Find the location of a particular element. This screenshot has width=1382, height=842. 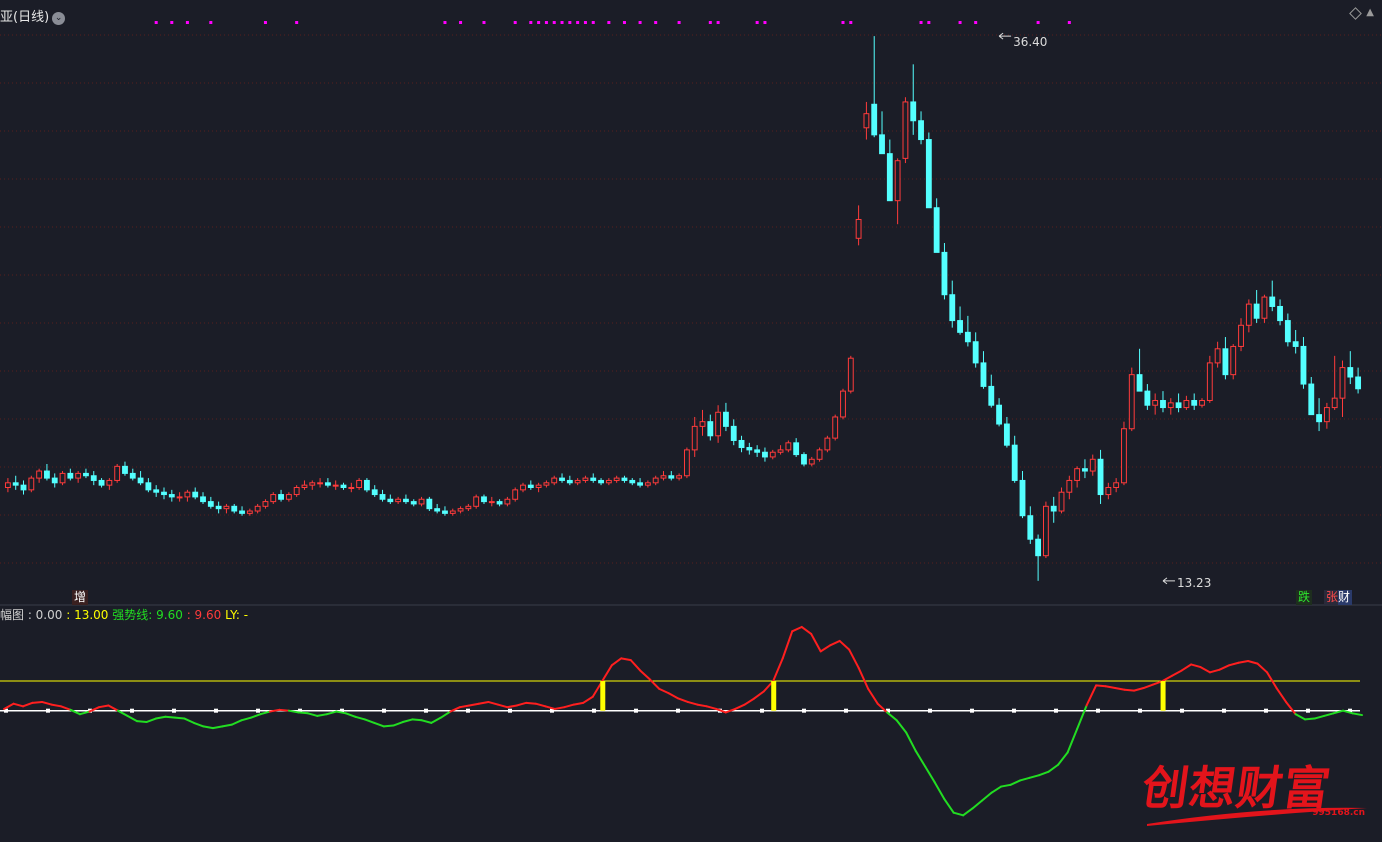

caret-up-icon: ▲ is located at coordinates (1370, 12).